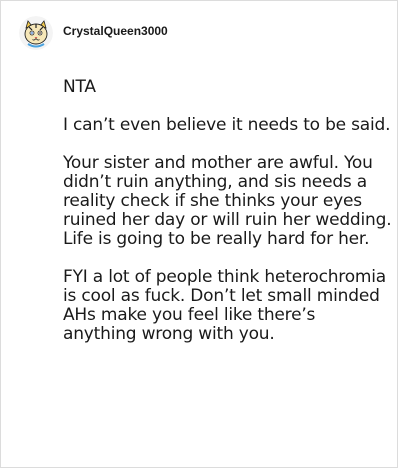 This screenshot has width=400, height=470. I want to click on comment-header: CrystalQueen3000, so click(93, 33).